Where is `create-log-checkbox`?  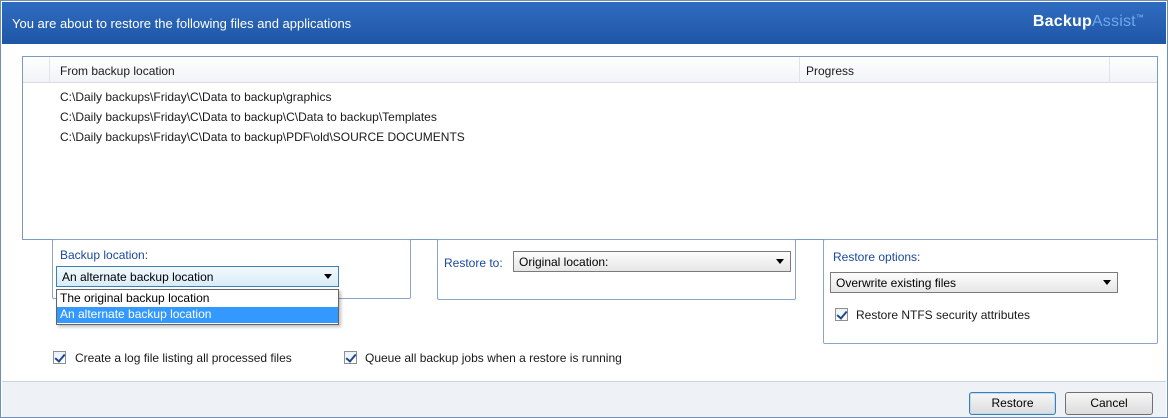 create-log-checkbox is located at coordinates (59, 357).